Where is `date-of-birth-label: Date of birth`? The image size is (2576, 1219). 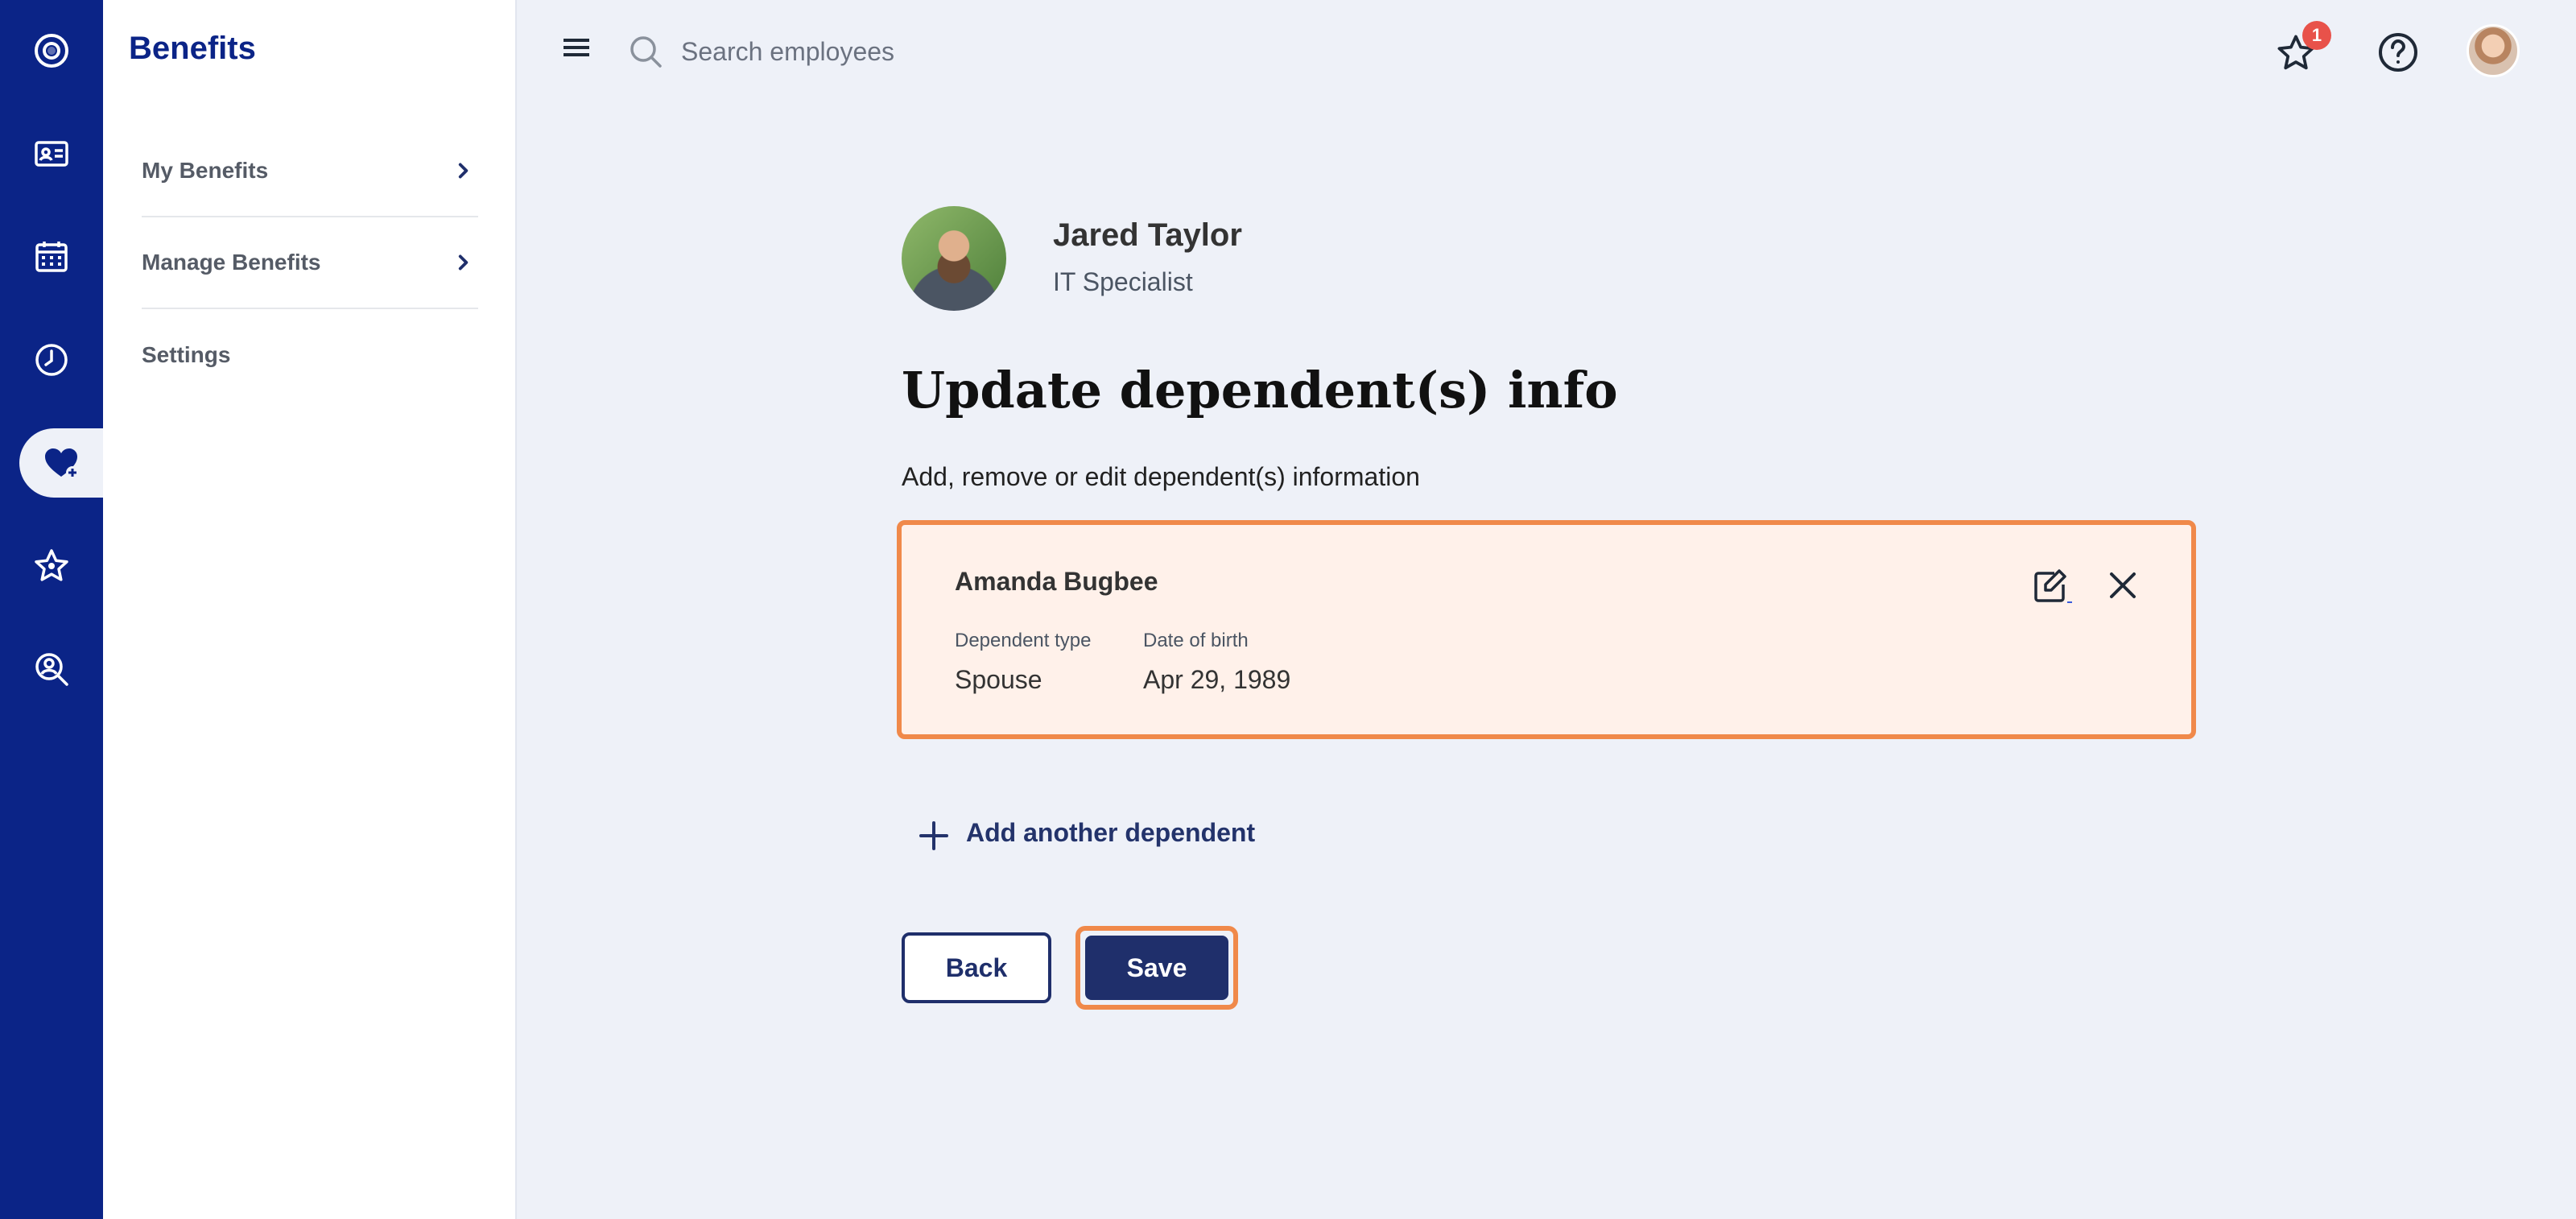
date-of-birth-label: Date of birth is located at coordinates (1196, 640).